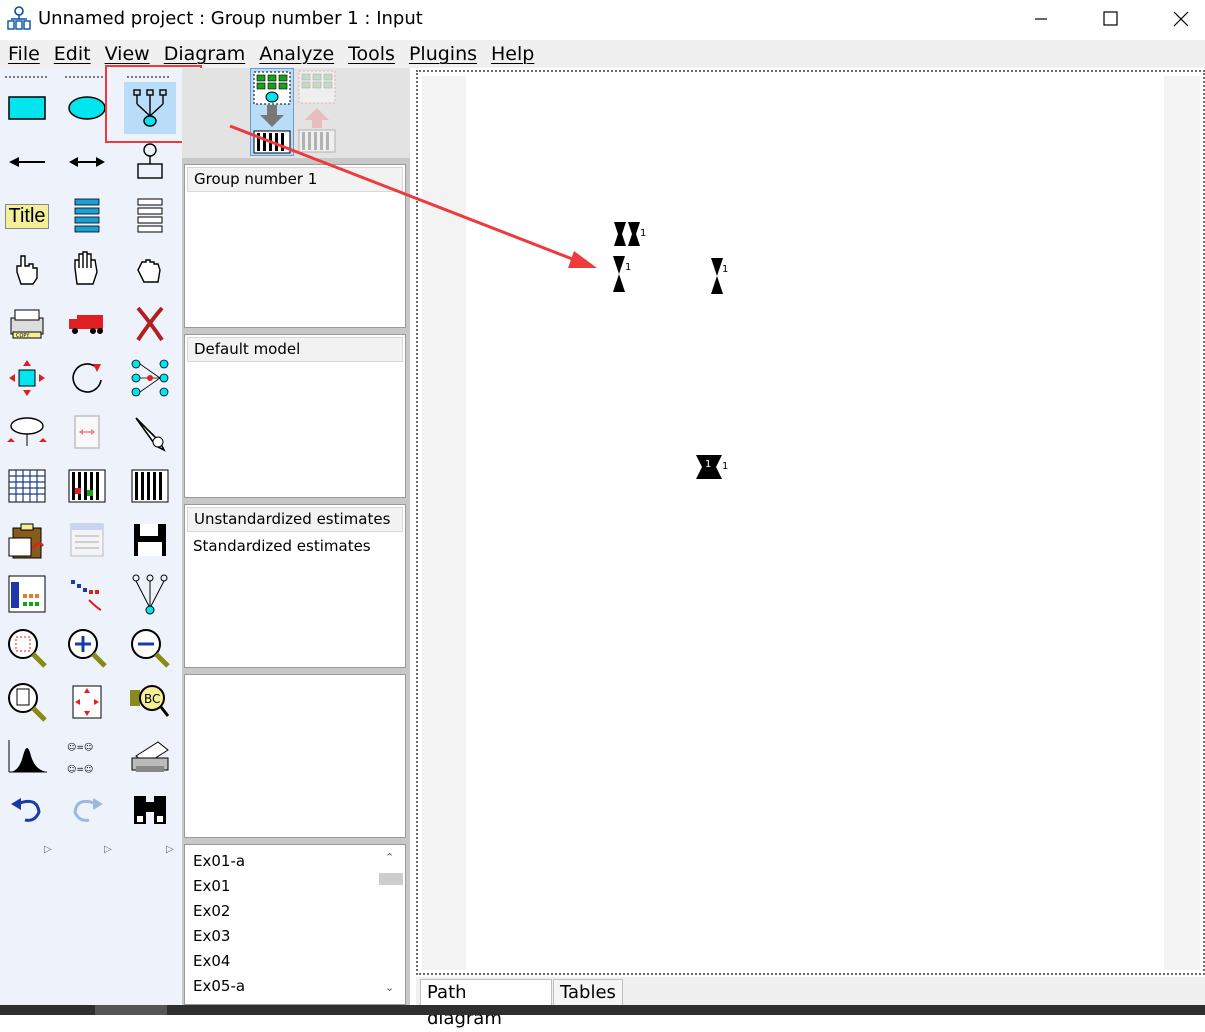 This screenshot has width=1205, height=1032. What do you see at coordinates (27, 540) in the screenshot?
I see `copy-diagram-to-clipboard-icon` at bounding box center [27, 540].